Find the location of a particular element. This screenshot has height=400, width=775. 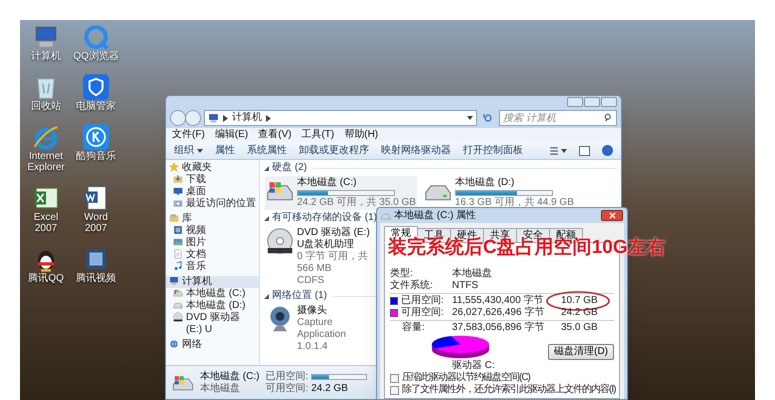

usage-bar is located at coordinates (339, 377).